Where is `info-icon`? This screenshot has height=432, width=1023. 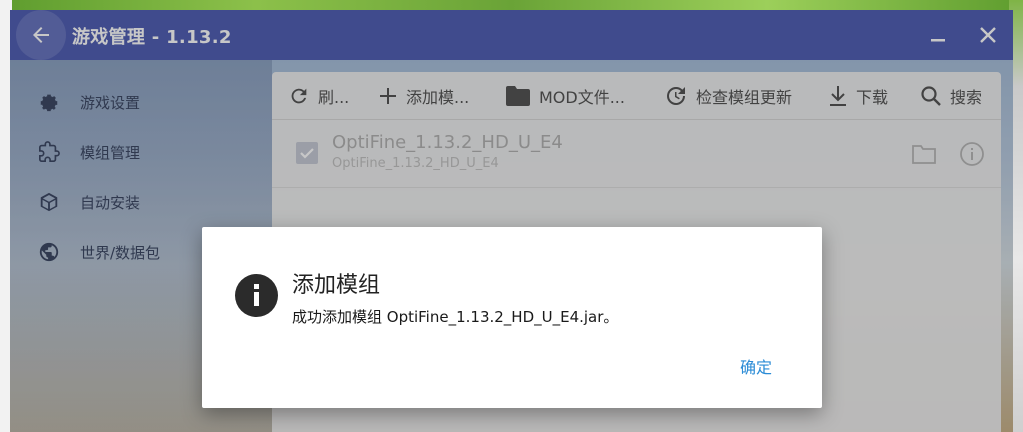 info-icon is located at coordinates (256, 295).